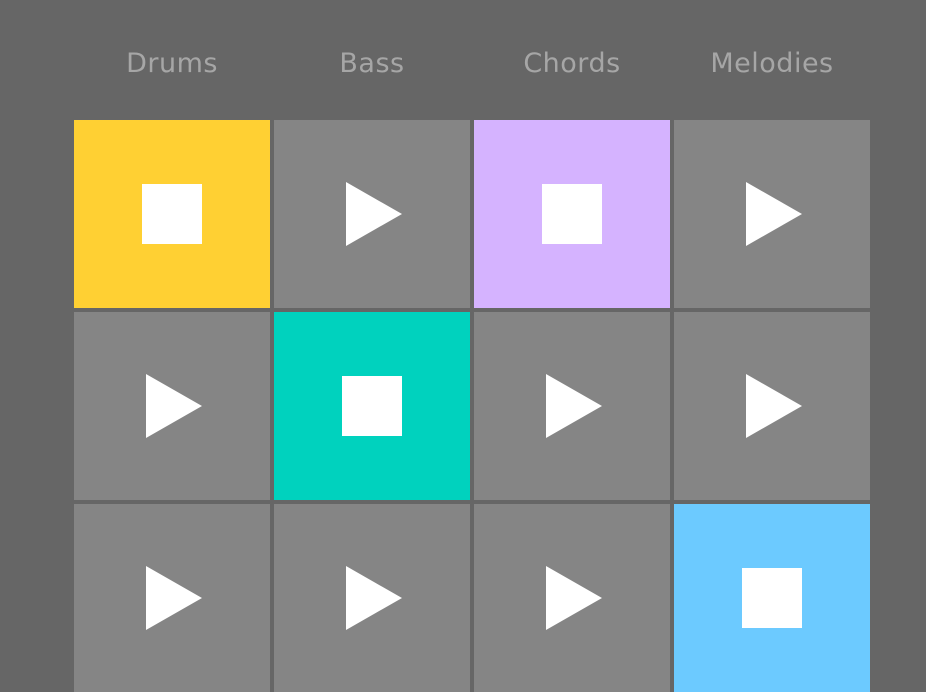 This screenshot has height=692, width=926. Describe the element at coordinates (372, 63) in the screenshot. I see `column-label-bass: Bass` at that location.